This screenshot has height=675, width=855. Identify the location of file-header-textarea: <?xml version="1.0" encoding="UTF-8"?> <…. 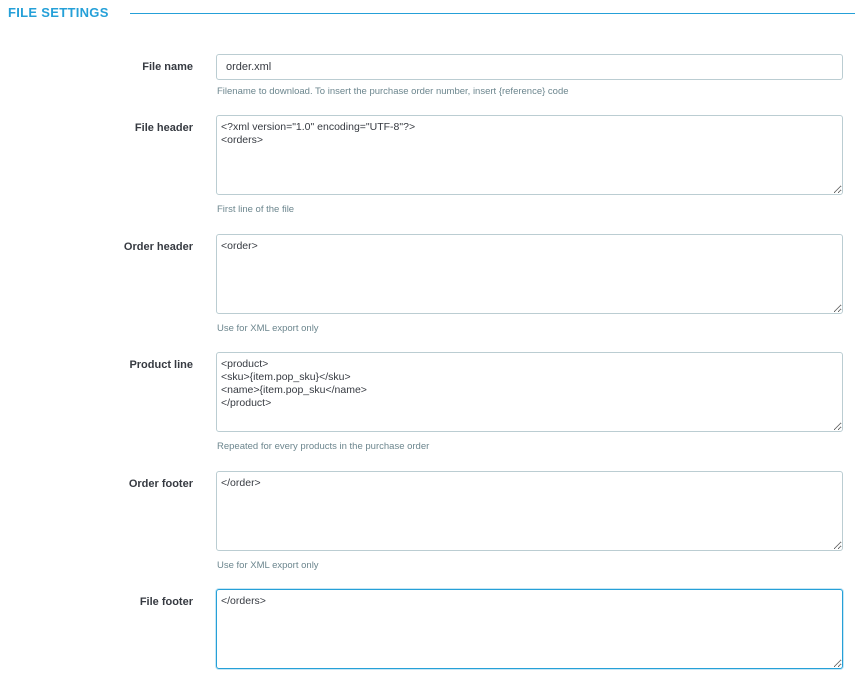
(529, 155).